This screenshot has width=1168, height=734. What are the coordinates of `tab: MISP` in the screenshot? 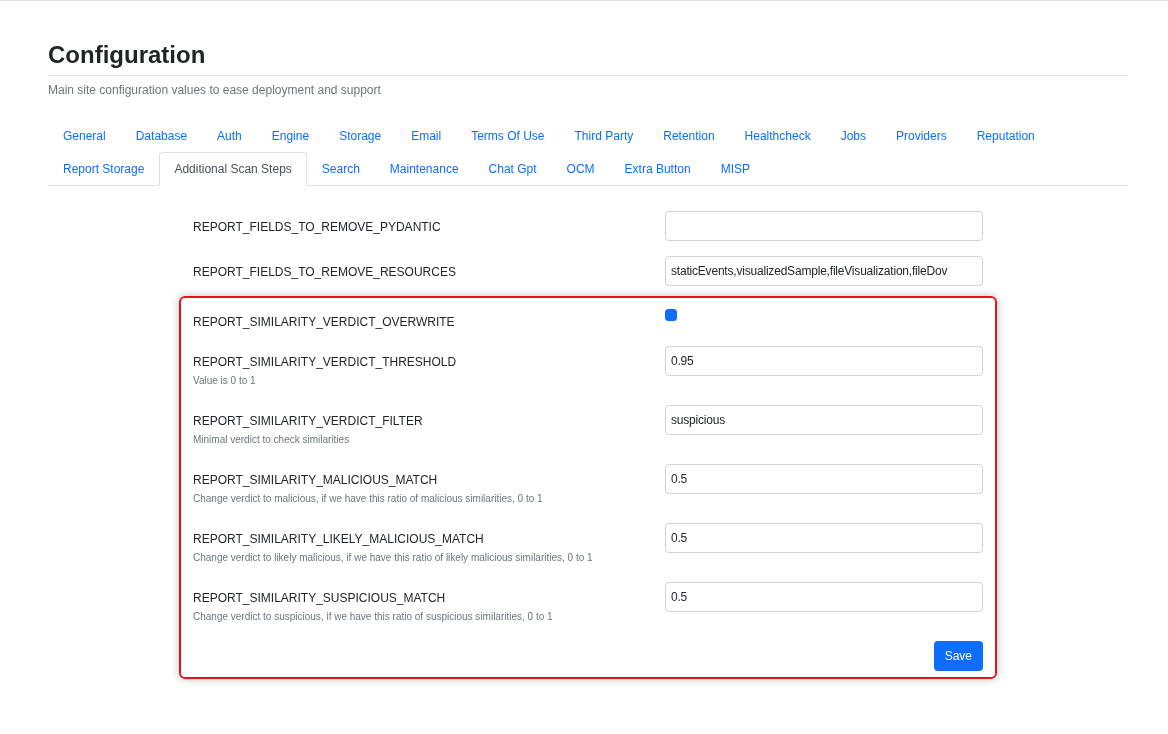 It's located at (735, 169).